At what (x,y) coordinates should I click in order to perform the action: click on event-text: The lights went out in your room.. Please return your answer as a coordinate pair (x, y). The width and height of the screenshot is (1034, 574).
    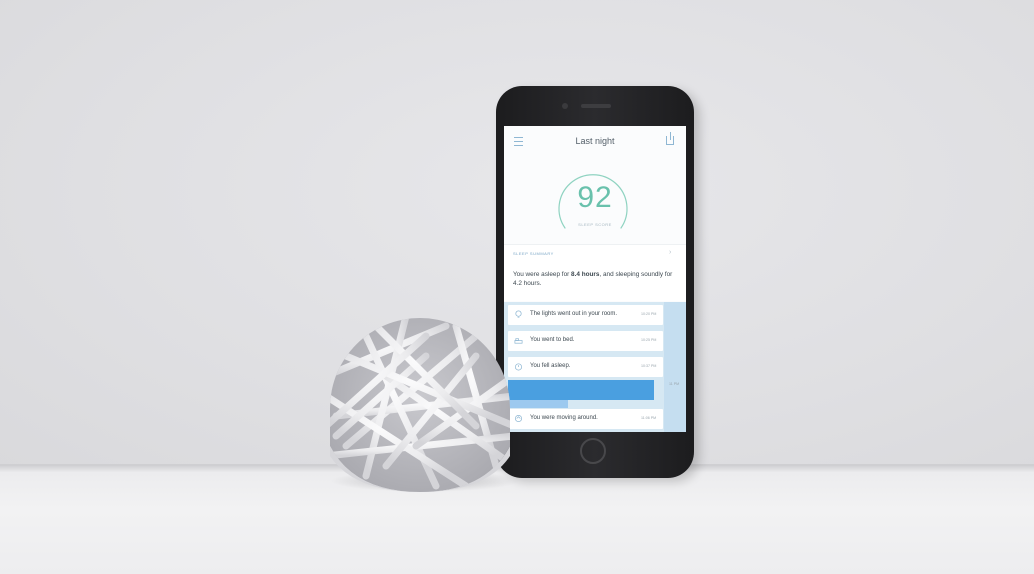
    Looking at the image, I should click on (574, 314).